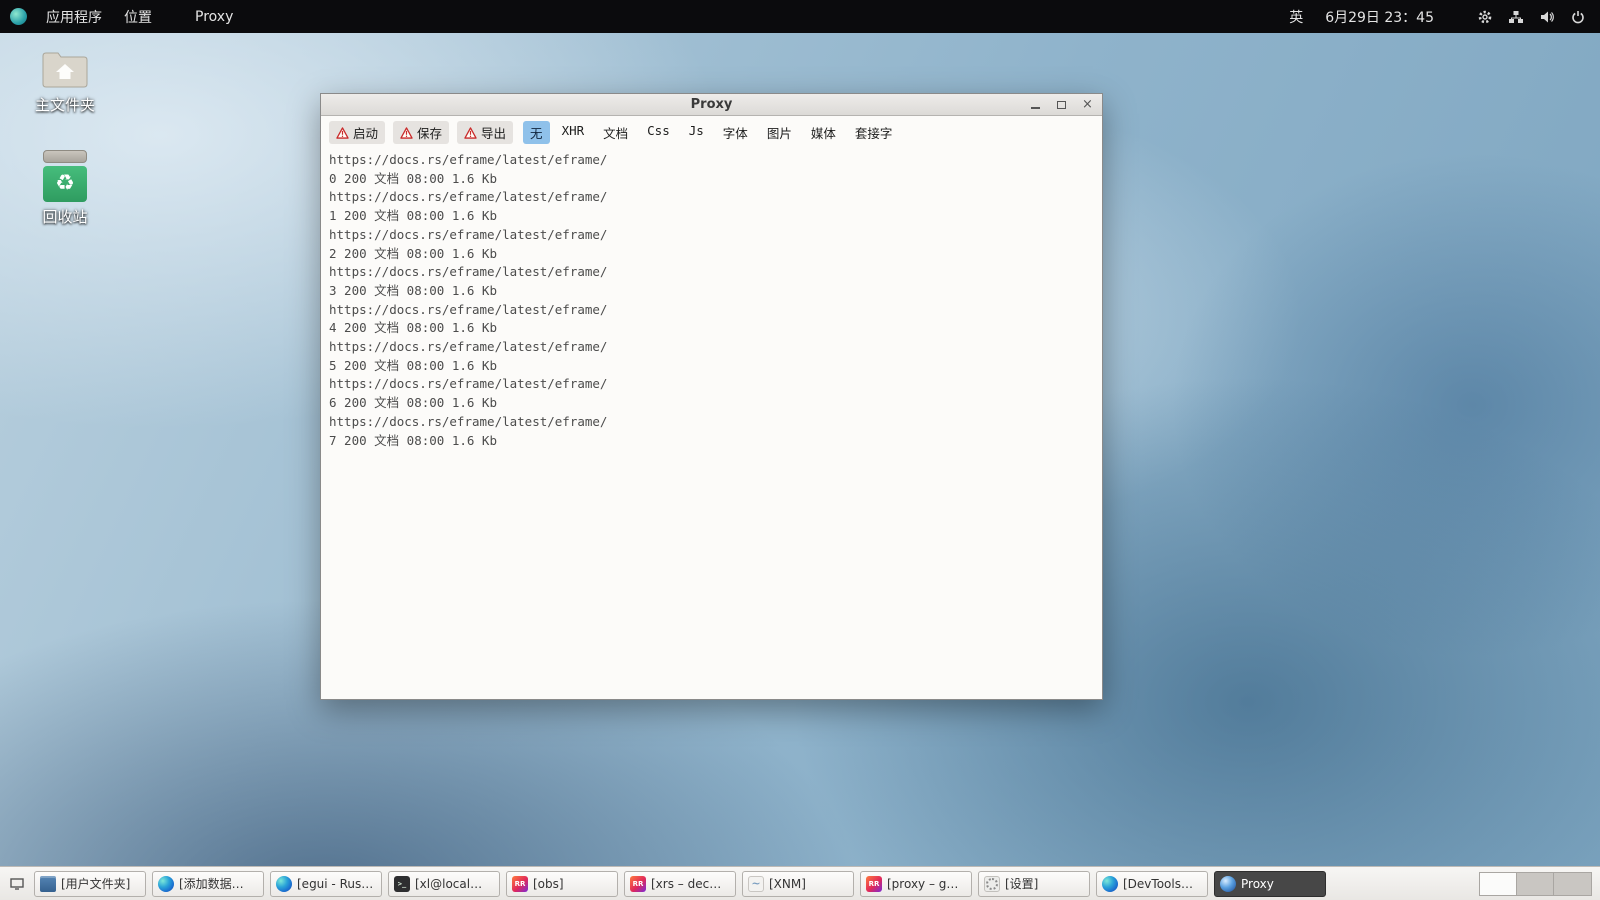 Image resolution: width=1600 pixels, height=900 pixels. Describe the element at coordinates (1379, 17) in the screenshot. I see `clock: 6月29日 23：45` at that location.